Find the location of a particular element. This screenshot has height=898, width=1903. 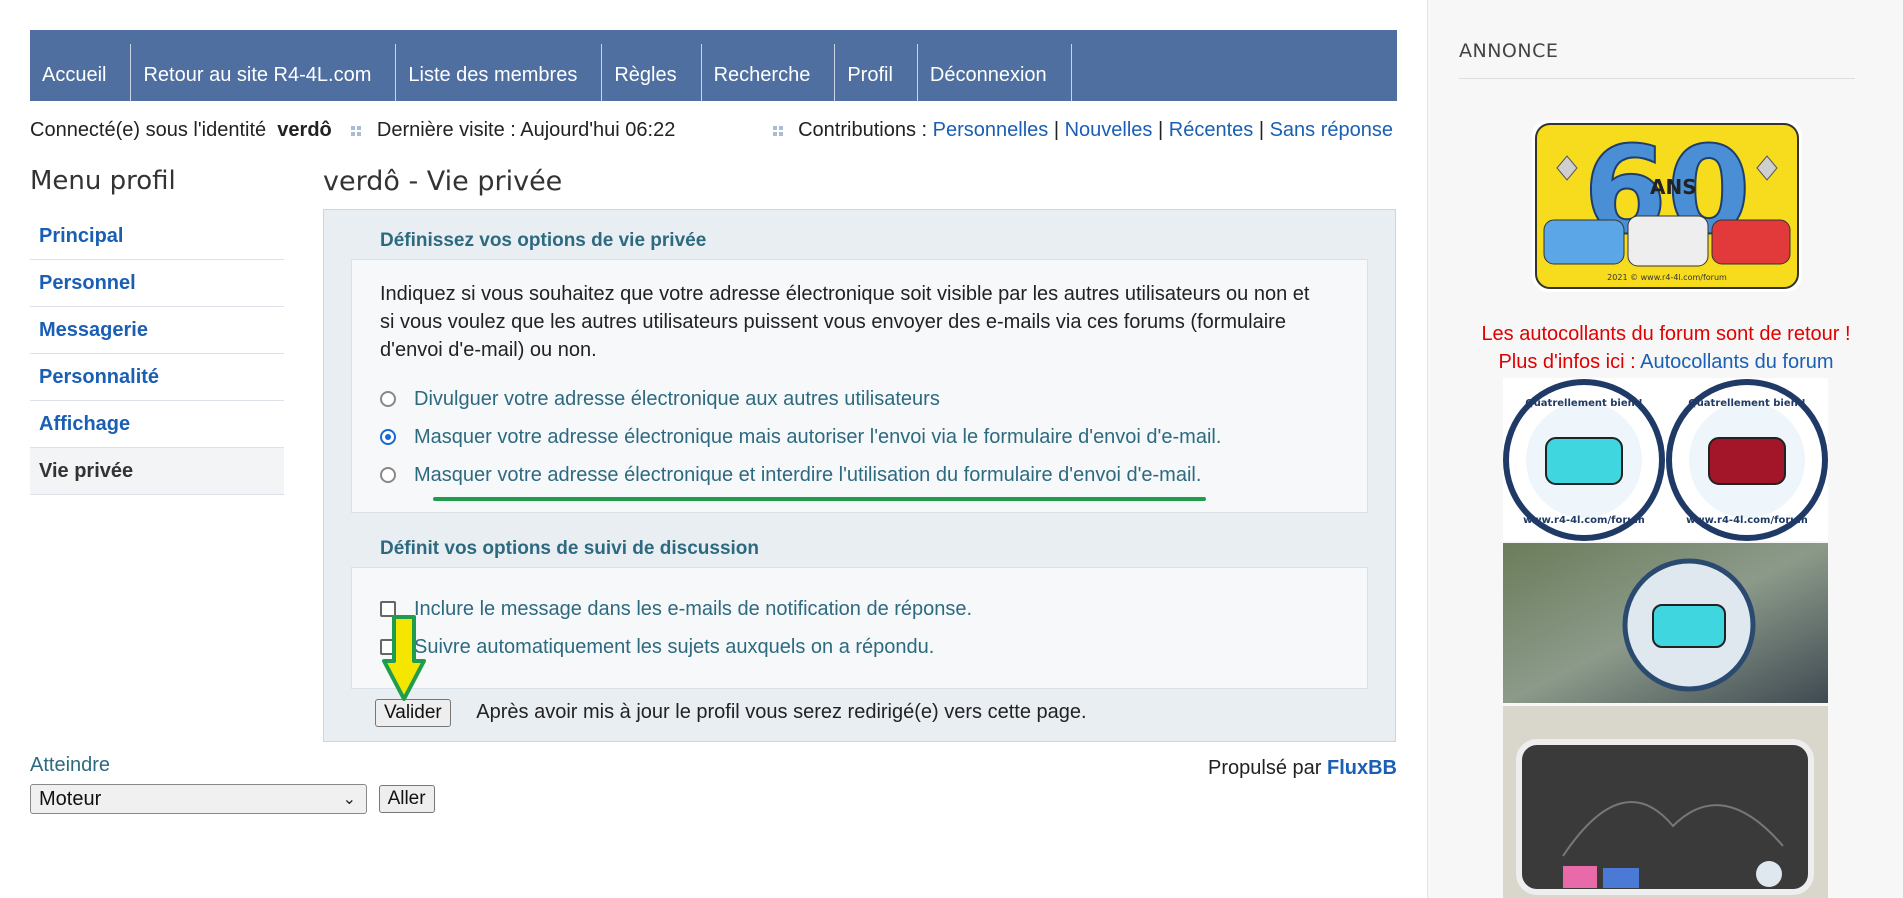

anniversary-sticker-image: 60 ANS 2021 © www.r4-4l.com/forum is located at coordinates (1667, 206).